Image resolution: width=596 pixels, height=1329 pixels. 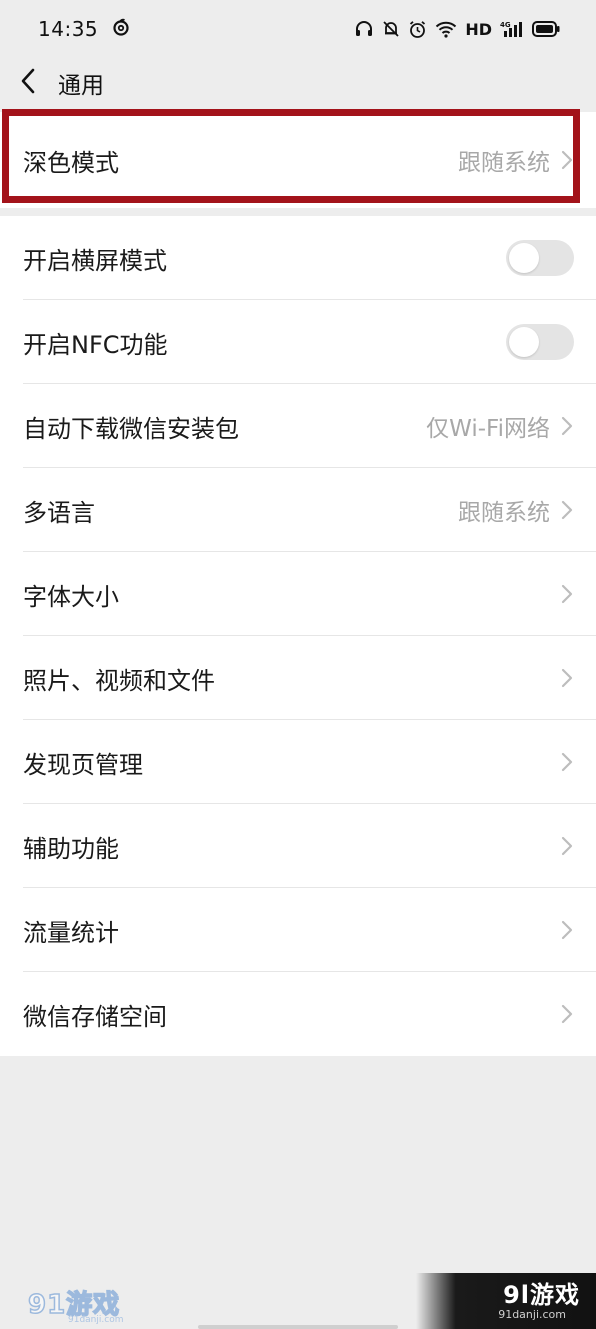 I want to click on landscape-toggle, so click(x=540, y=258).